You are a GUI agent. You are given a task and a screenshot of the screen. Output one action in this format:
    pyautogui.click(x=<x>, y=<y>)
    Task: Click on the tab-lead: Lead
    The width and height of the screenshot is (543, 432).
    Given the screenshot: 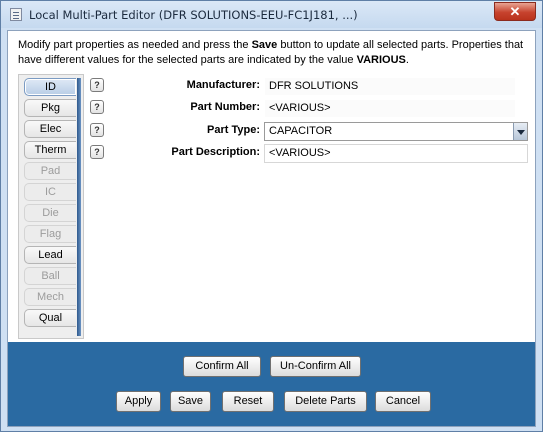 What is the action you would take?
    pyautogui.click(x=50, y=255)
    